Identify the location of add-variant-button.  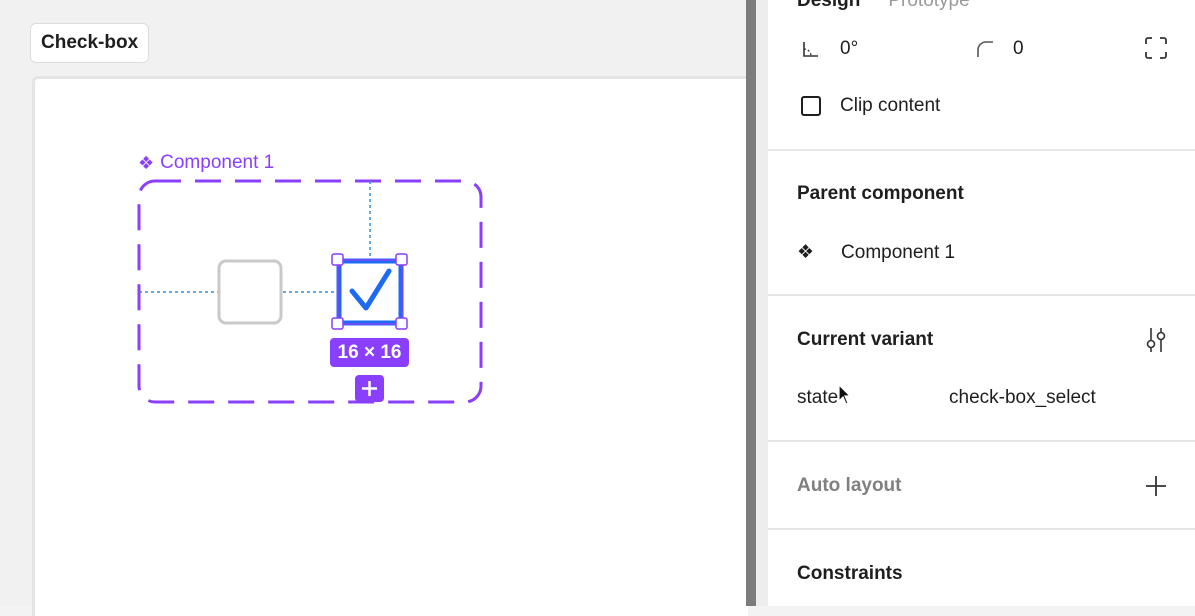
(369, 388).